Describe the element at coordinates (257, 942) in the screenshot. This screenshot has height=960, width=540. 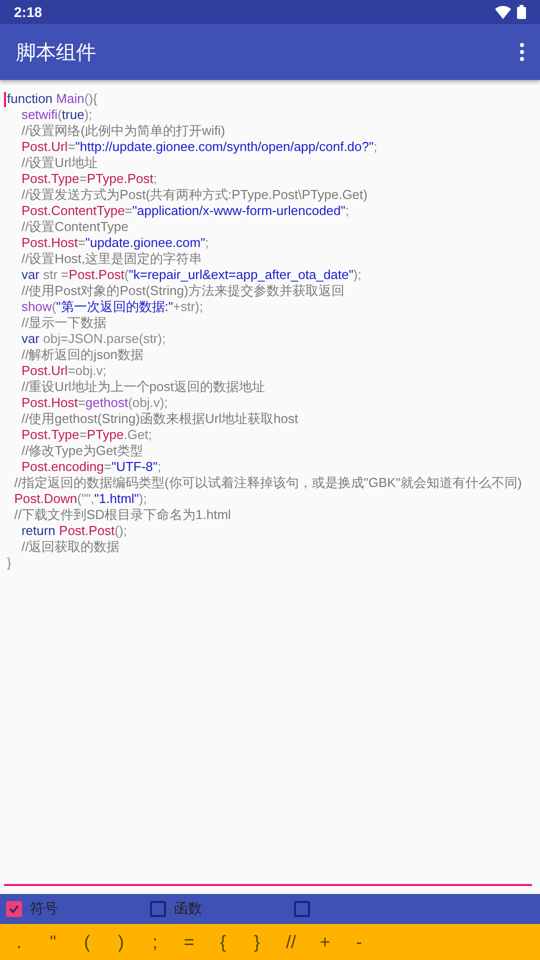
I see `symbol-key: }` at that location.